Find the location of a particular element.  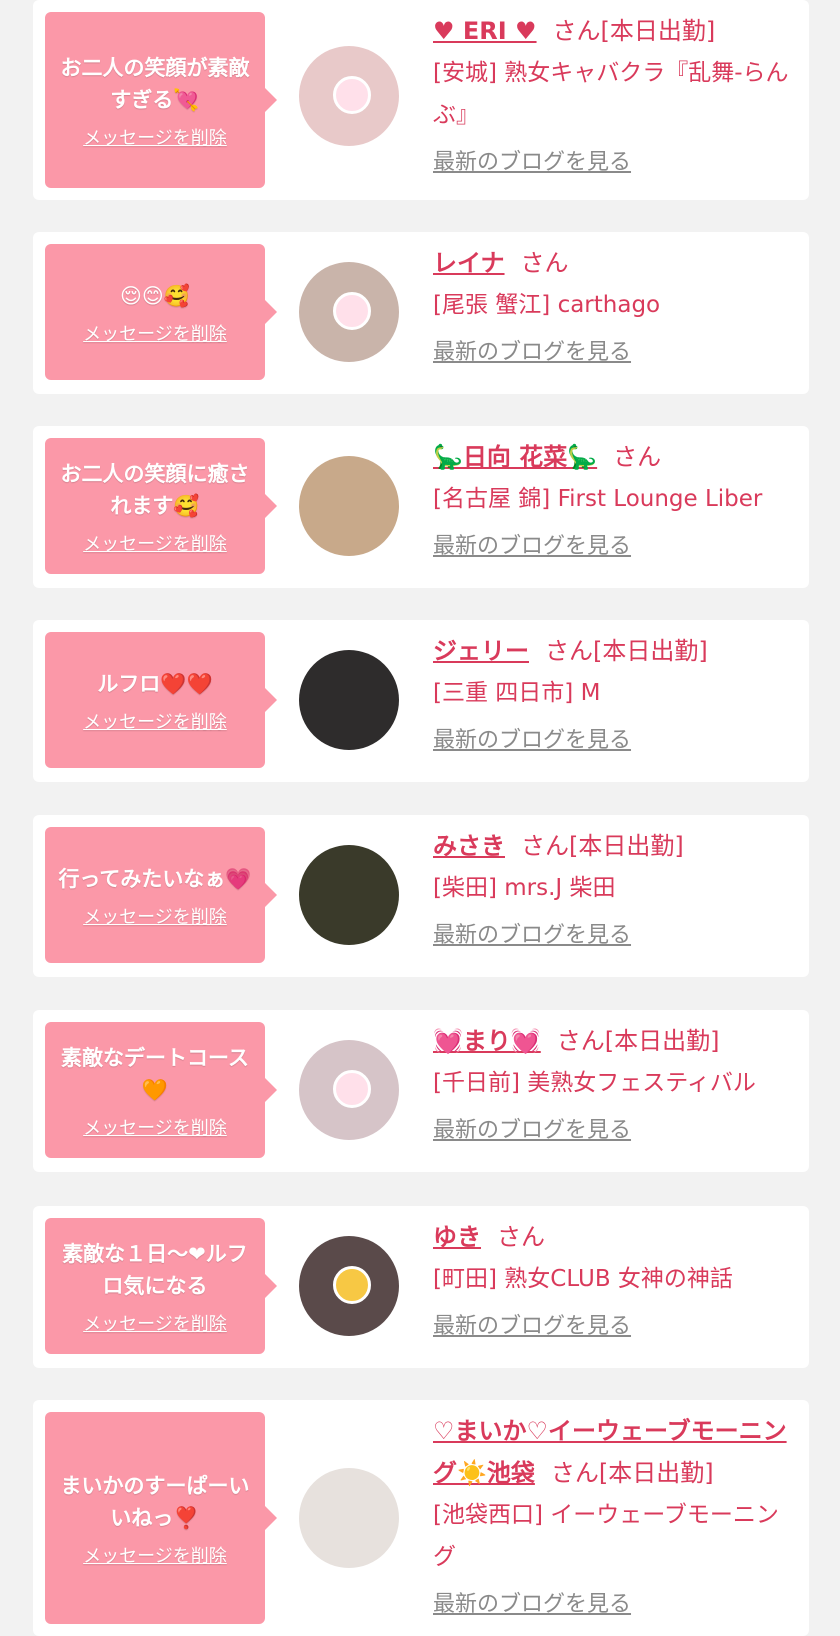

cast-name-link: ゆき is located at coordinates (457, 1237).